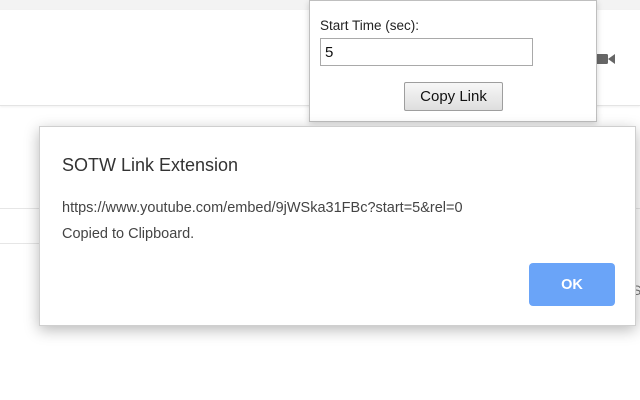 The width and height of the screenshot is (640, 400). Describe the element at coordinates (128, 234) in the screenshot. I see `dialog-message-status: Copied to Clipboard.` at that location.